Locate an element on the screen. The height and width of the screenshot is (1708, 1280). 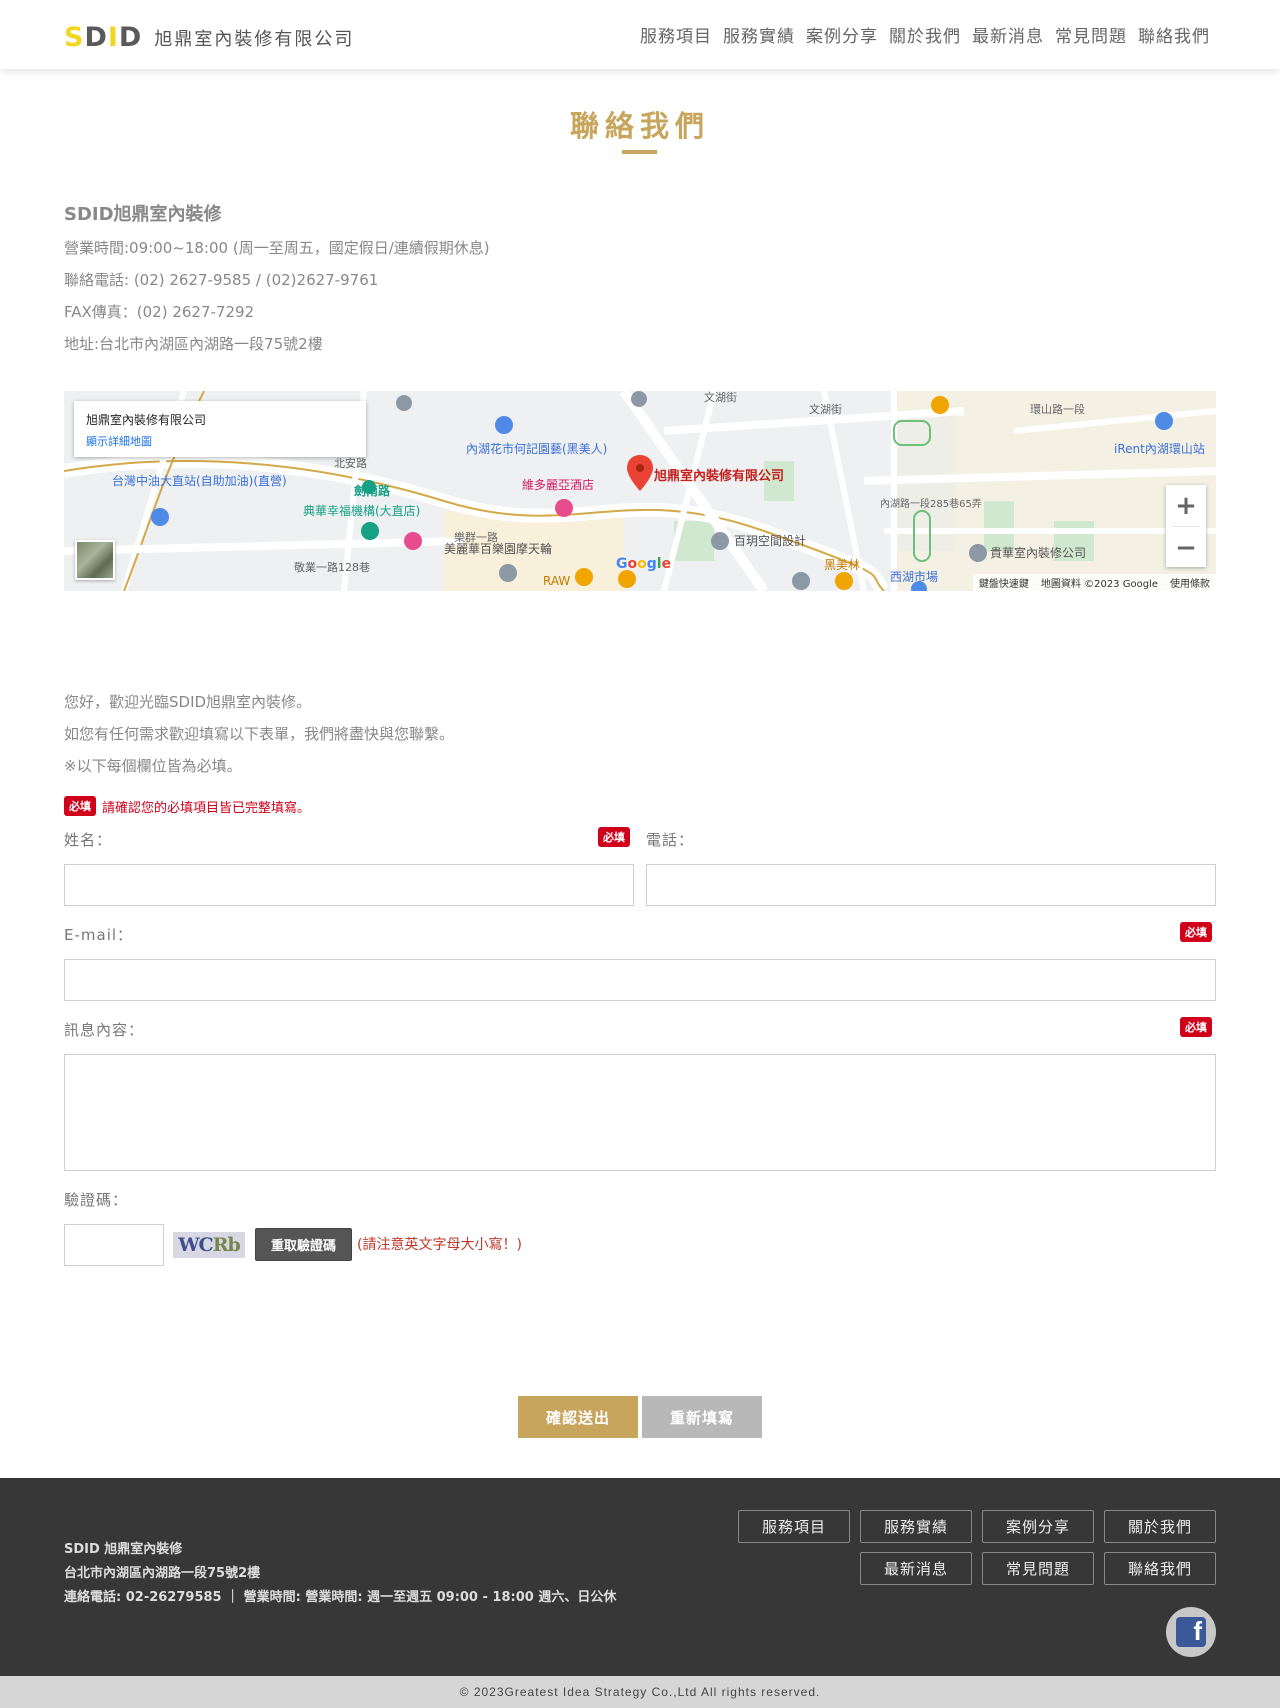
main-nav: 服務項目 服務實績 案例分享 關於我們 最新消息 常見問題 聯絡我們 is located at coordinates (925, 34).